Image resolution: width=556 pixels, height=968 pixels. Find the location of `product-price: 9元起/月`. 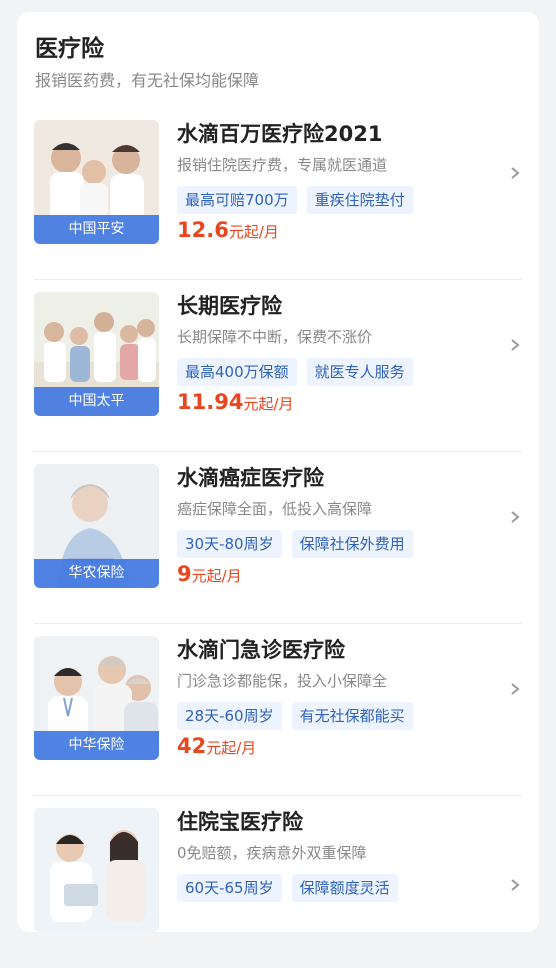

product-price: 9元起/月 is located at coordinates (209, 574).